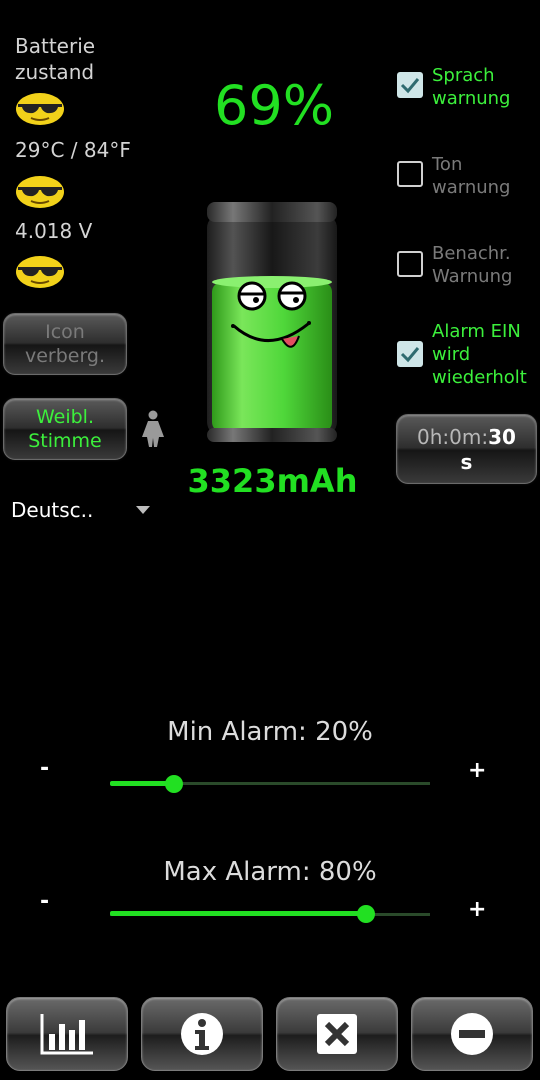 The height and width of the screenshot is (1080, 540). I want to click on chart-icon, so click(66, 1034).